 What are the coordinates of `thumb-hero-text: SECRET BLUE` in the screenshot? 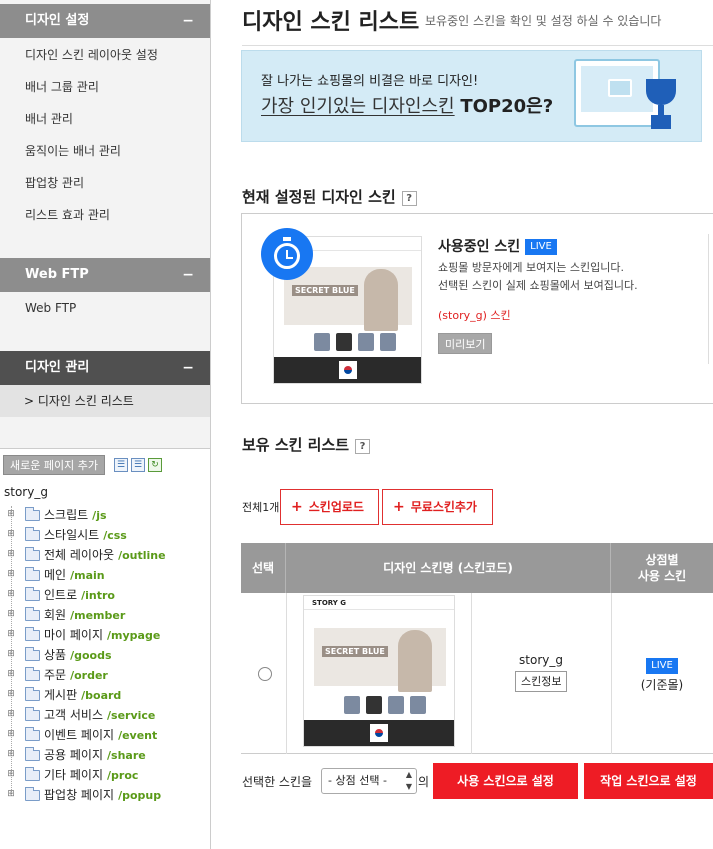 It's located at (355, 651).